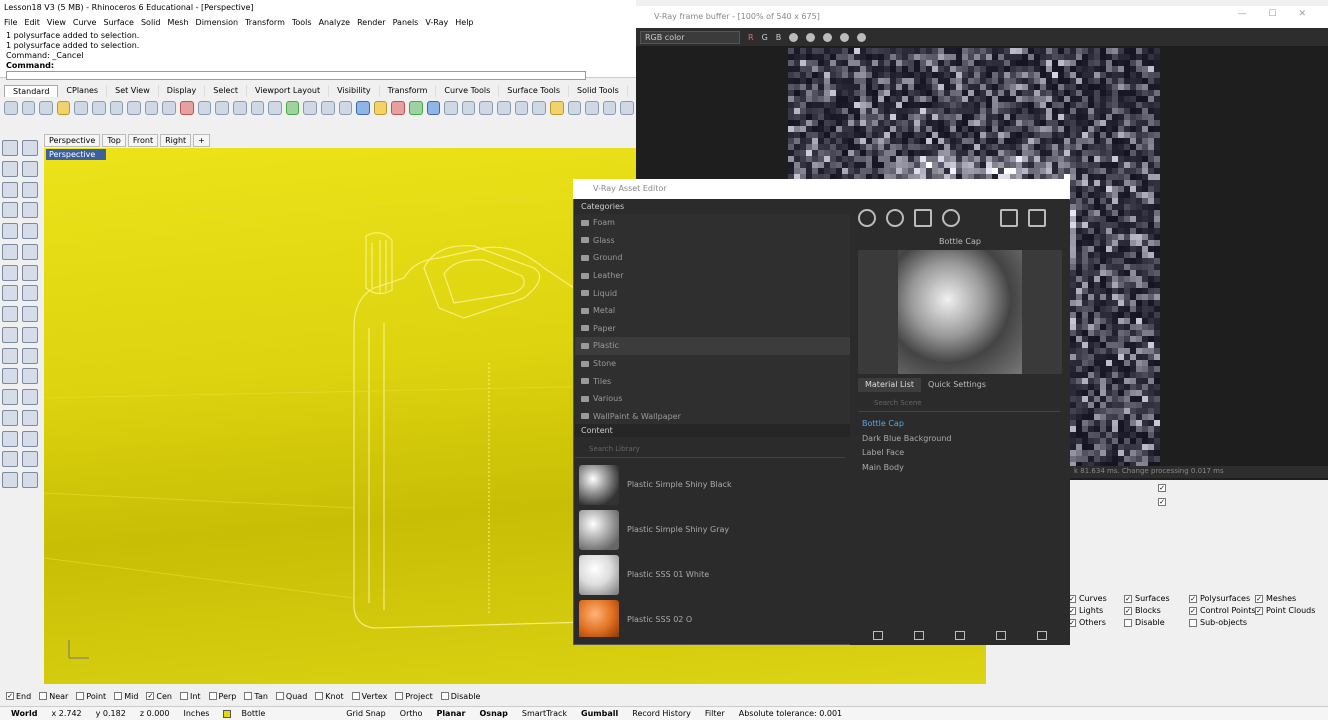 The height and width of the screenshot is (720, 1328). Describe the element at coordinates (878, 635) in the screenshot. I see `add-material-icon` at that location.